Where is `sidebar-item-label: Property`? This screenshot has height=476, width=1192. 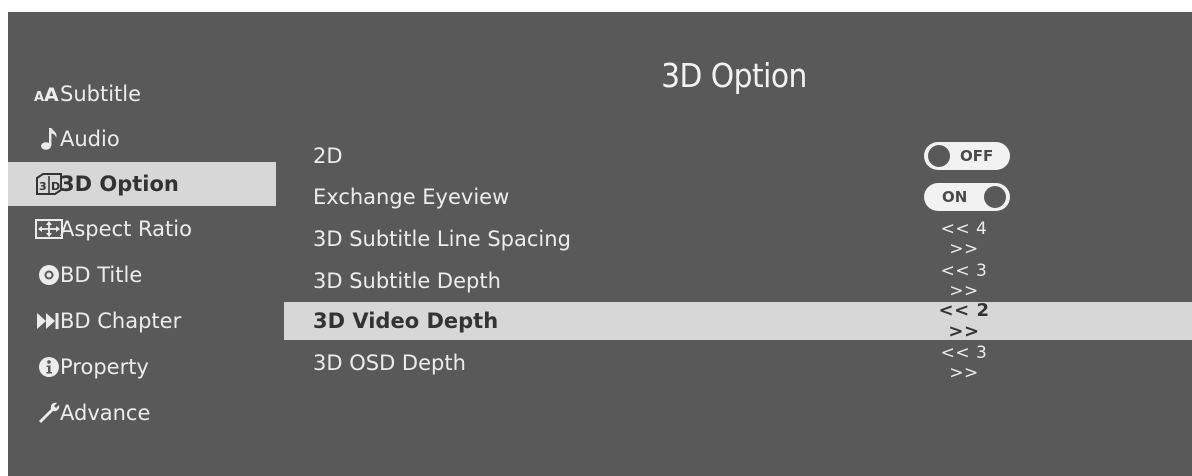
sidebar-item-label: Property is located at coordinates (104, 367).